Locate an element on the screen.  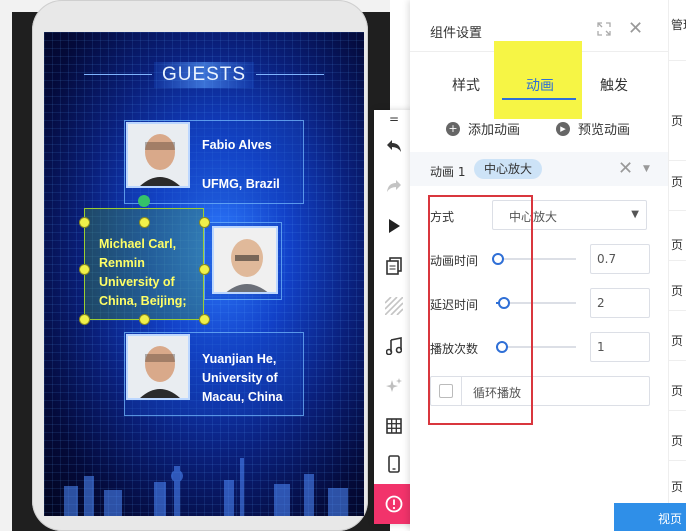
resize-handle-top-right is located at coordinates (204, 222).